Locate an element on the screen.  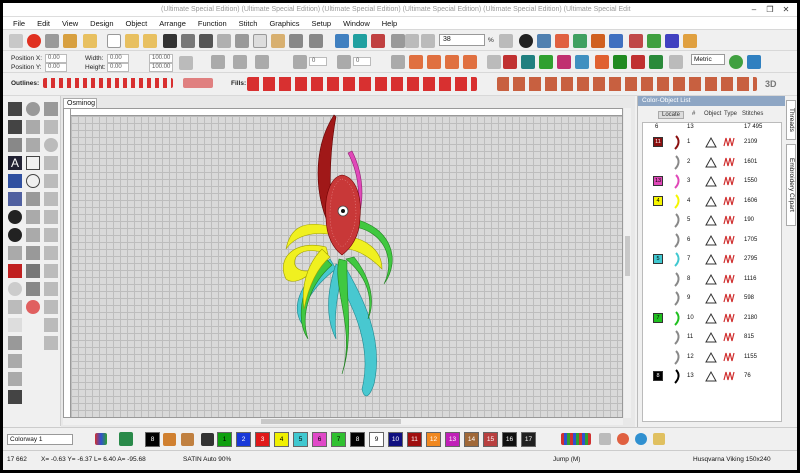
color-swatch: 7 is located at coordinates (658, 317).